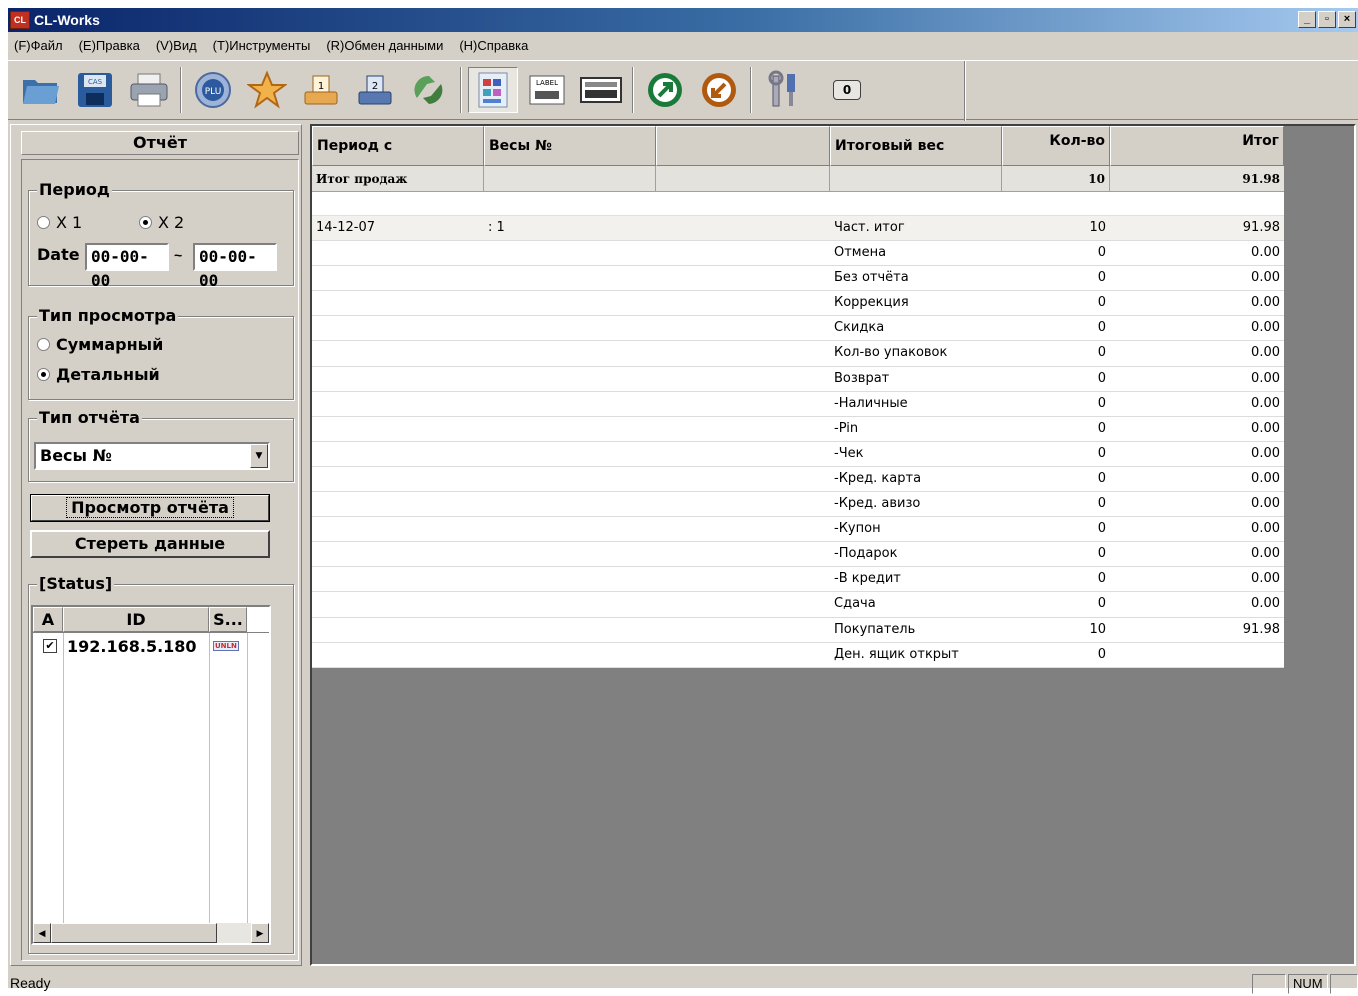 This screenshot has width=1358, height=996. What do you see at coordinates (384, 46) in the screenshot?
I see `menu-data-exchange: (R)Обмен данными` at bounding box center [384, 46].